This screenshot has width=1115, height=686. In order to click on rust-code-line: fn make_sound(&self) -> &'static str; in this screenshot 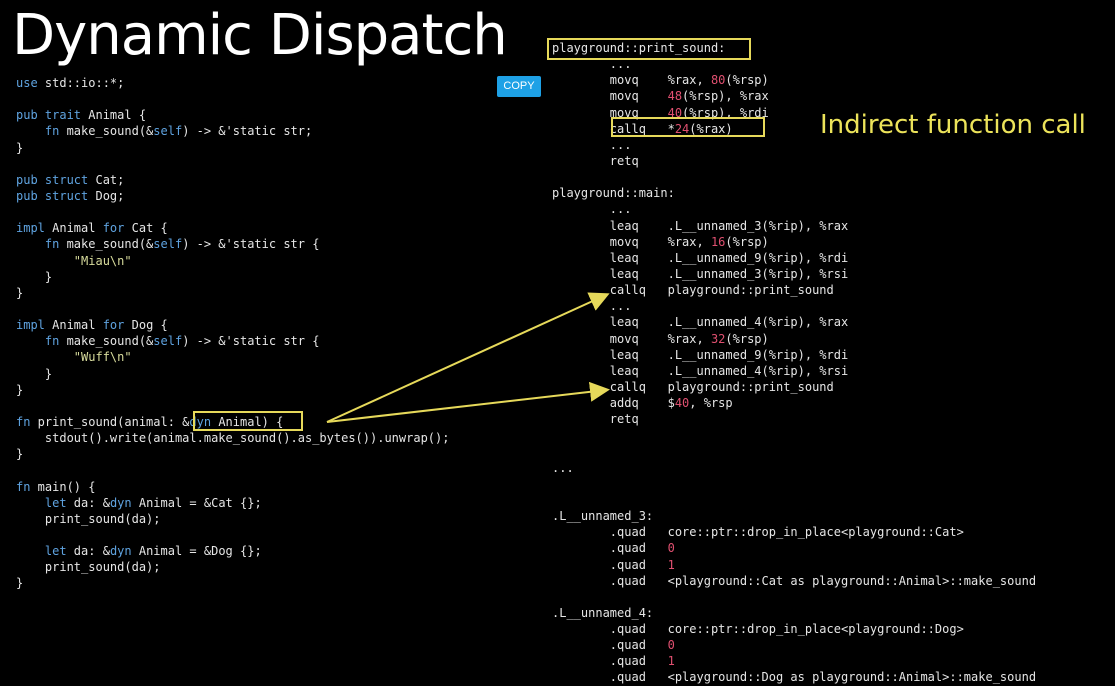, I will do `click(232, 131)`.